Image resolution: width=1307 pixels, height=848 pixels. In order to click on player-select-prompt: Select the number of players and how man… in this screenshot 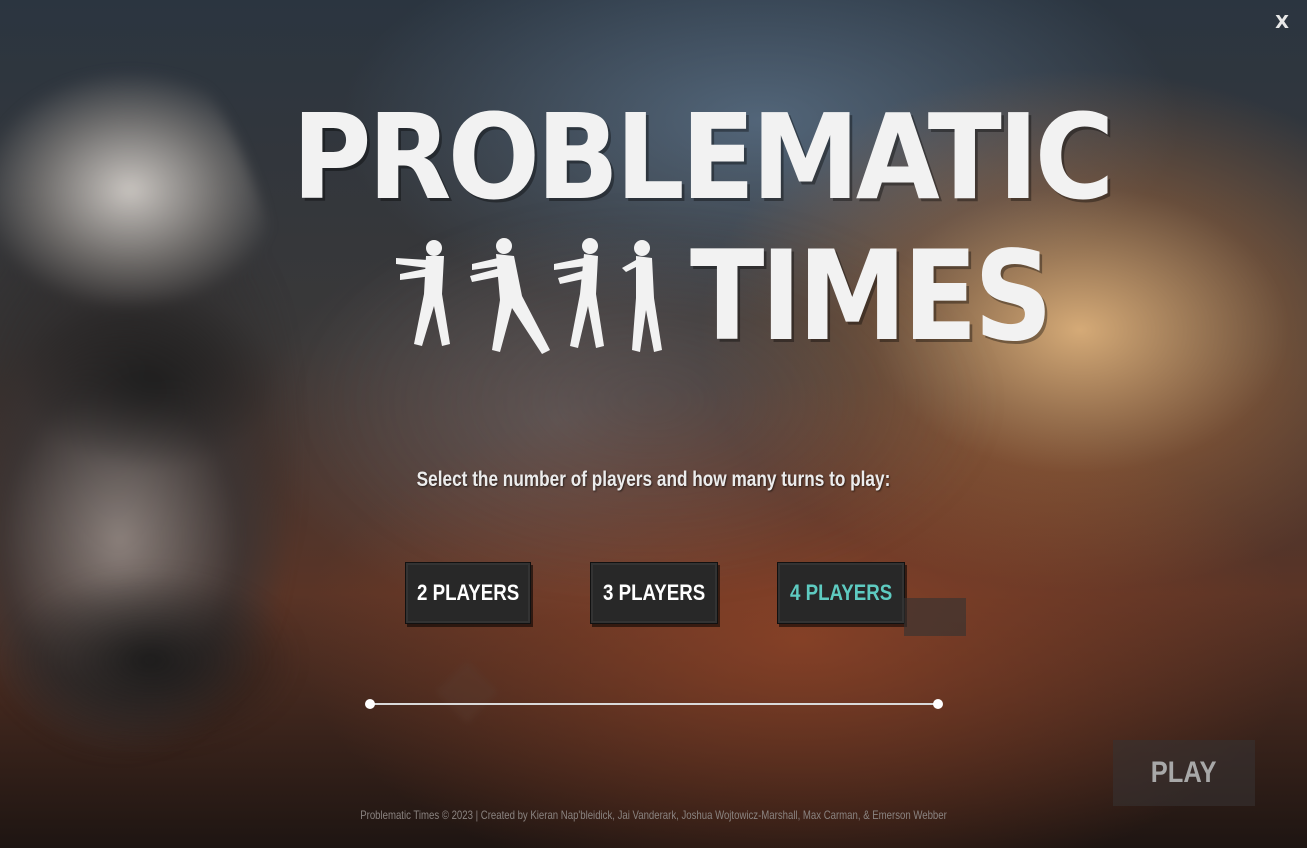, I will do `click(653, 479)`.